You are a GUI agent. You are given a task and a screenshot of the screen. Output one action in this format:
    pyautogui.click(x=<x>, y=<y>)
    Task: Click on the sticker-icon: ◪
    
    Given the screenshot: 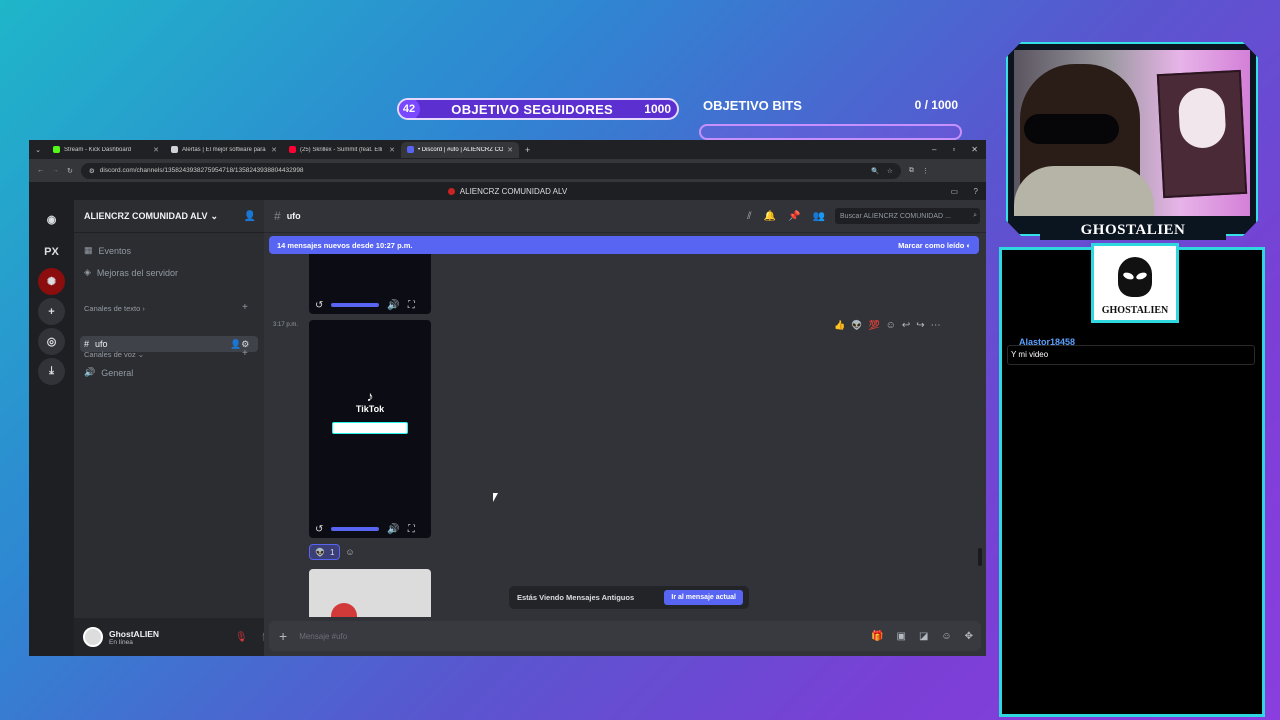 What is the action you would take?
    pyautogui.click(x=923, y=636)
    